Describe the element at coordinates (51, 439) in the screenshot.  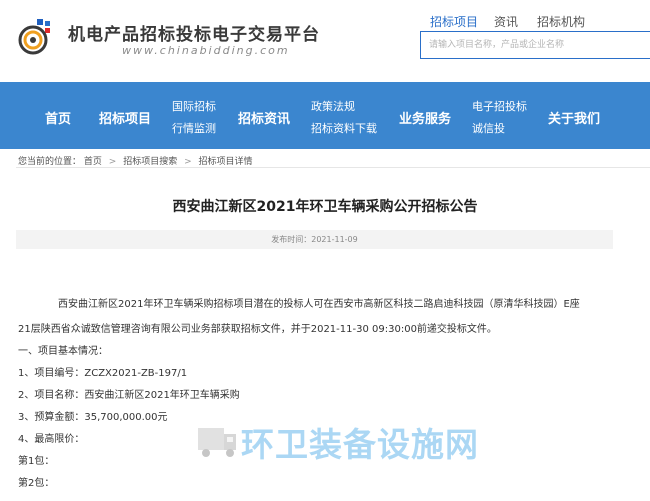
I see `max-price: 4、最高限价：` at that location.